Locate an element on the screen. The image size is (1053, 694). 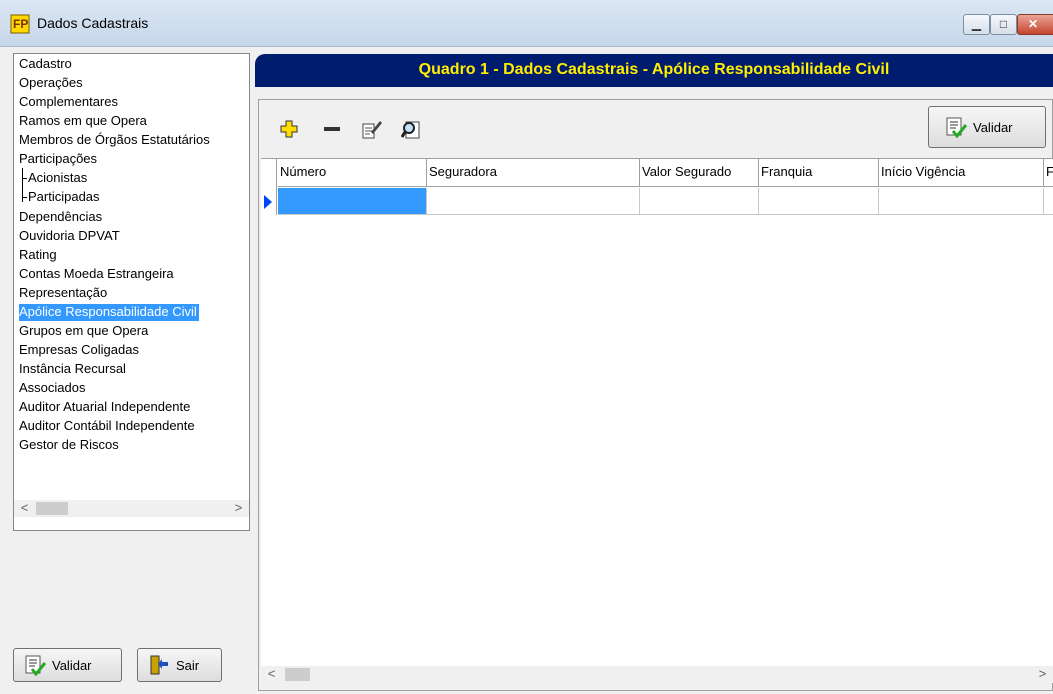
svg-text: FP is located at coordinates (20, 24).